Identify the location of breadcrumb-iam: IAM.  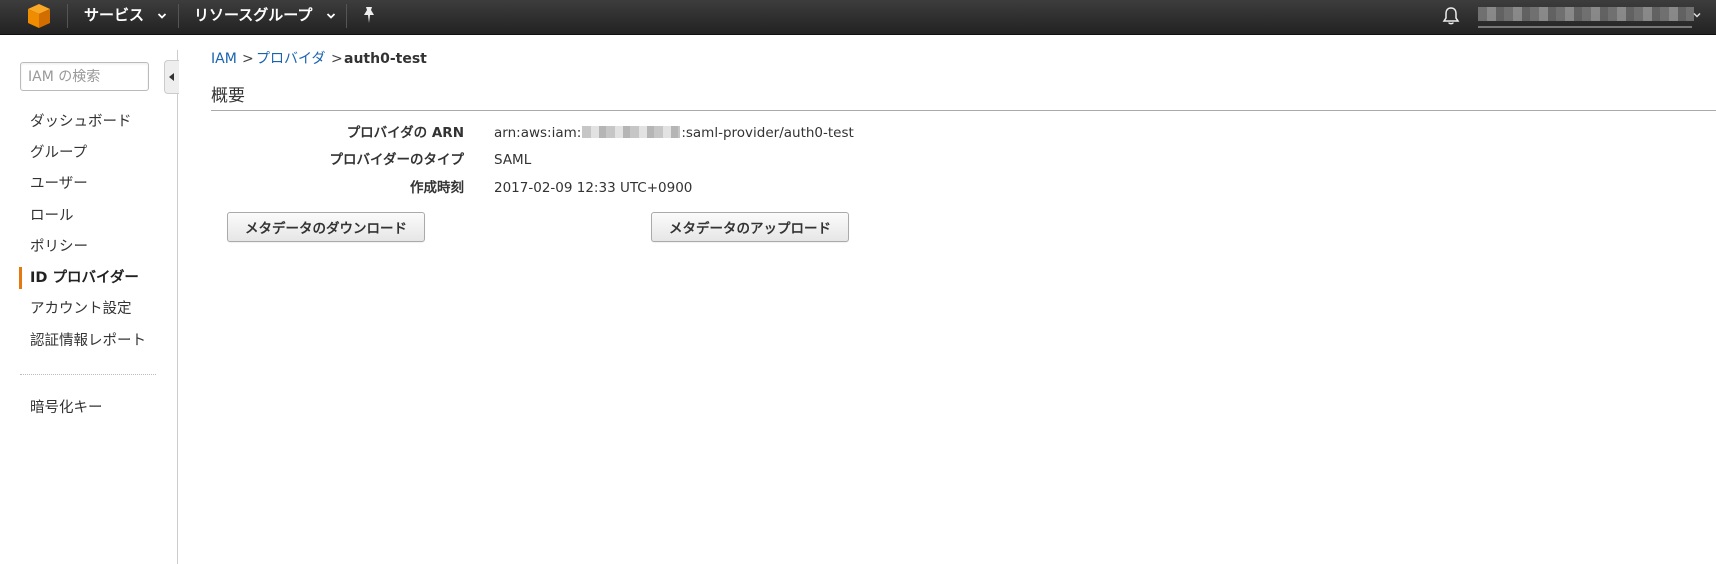
(224, 59).